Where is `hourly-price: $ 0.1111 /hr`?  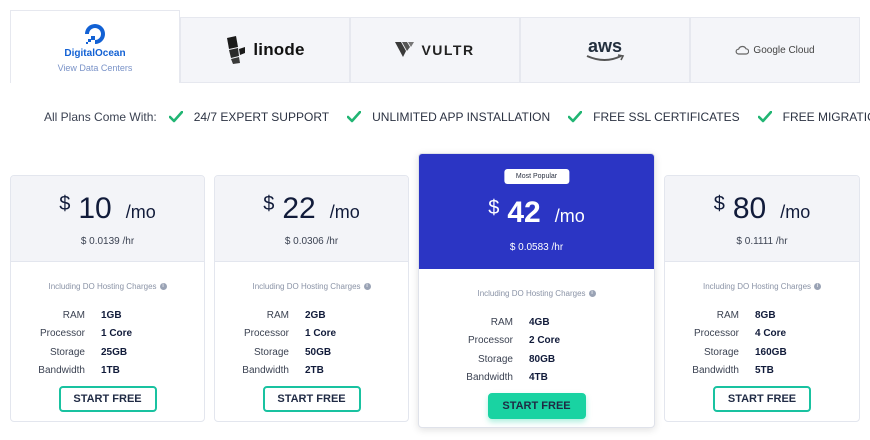
hourly-price: $ 0.1111 /hr is located at coordinates (762, 241).